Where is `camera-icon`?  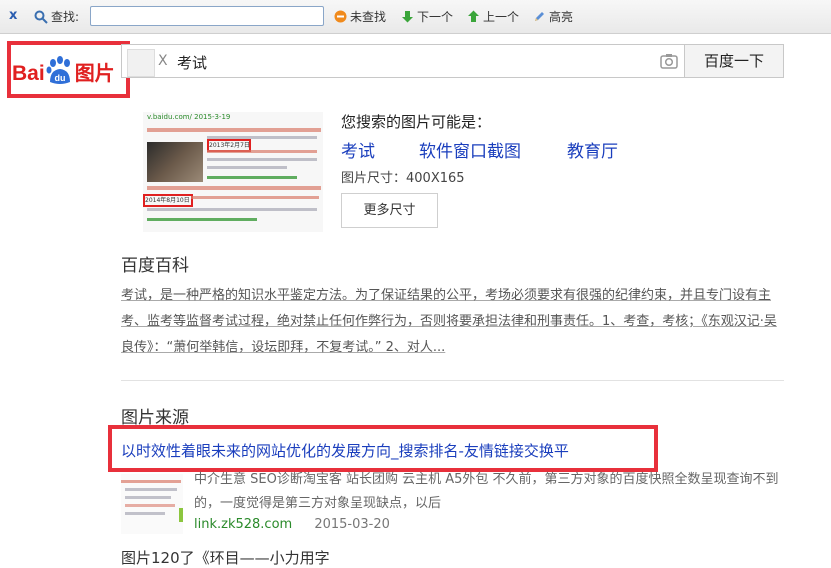 camera-icon is located at coordinates (669, 63).